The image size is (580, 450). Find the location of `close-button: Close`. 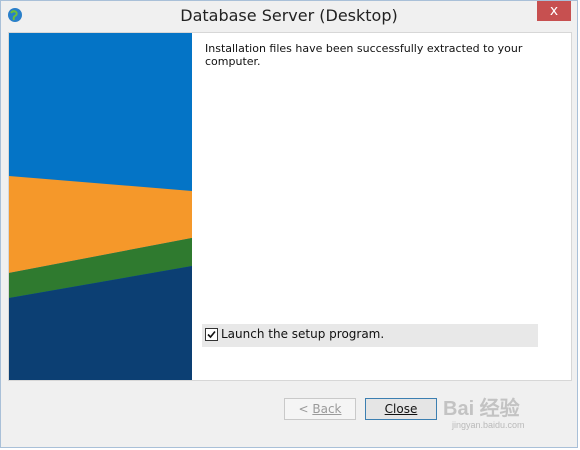

close-button: Close is located at coordinates (401, 409).